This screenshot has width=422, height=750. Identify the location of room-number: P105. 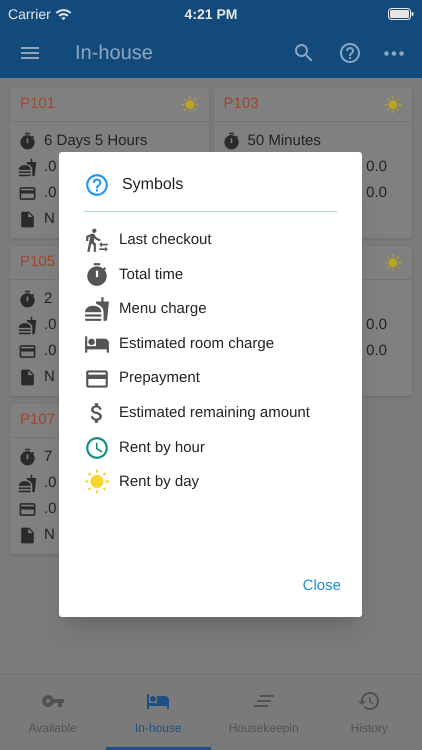
(38, 262).